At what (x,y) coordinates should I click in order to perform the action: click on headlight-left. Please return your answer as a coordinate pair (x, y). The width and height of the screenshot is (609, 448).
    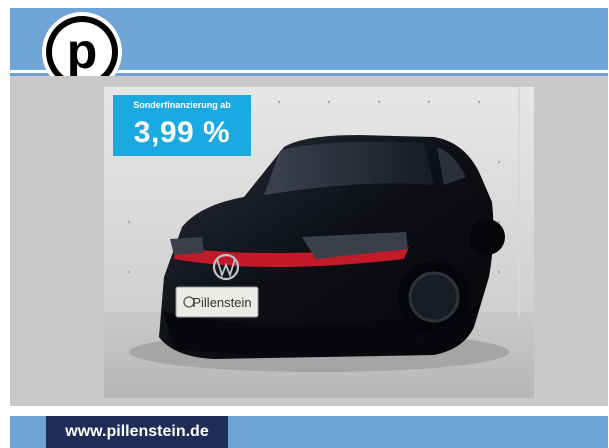
    Looking at the image, I should click on (187, 246).